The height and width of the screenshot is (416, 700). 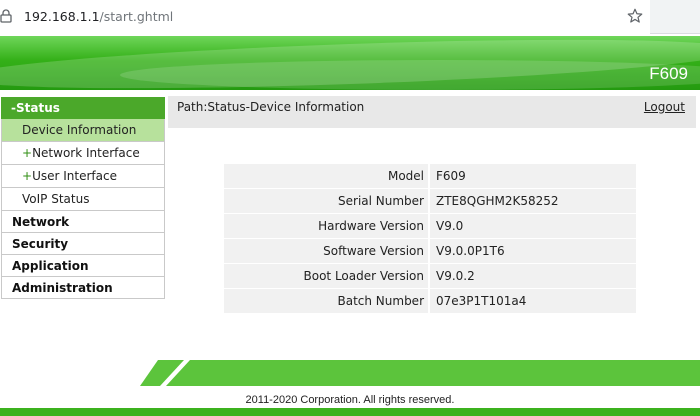 I want to click on table-row: Boot Loader Version V9.0.2, so click(x=430, y=276).